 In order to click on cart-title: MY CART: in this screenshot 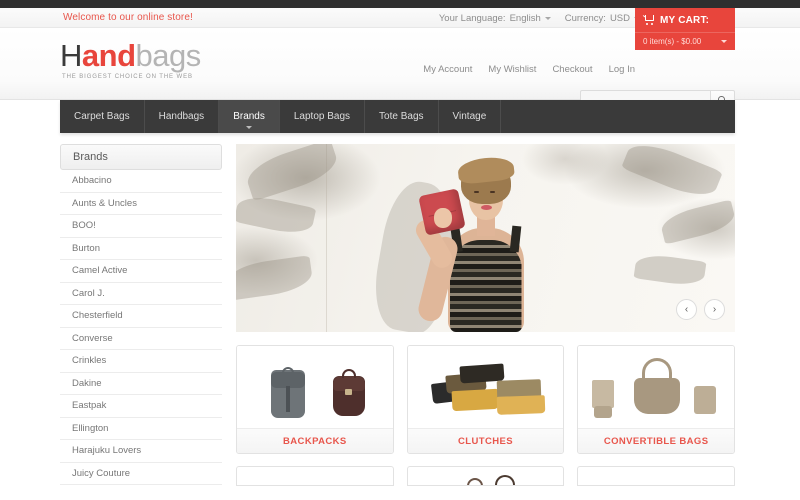, I will do `click(685, 20)`.